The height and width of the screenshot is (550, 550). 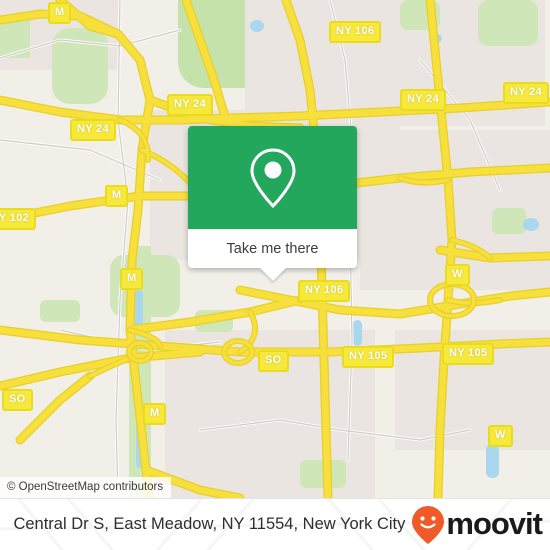 What do you see at coordinates (428, 524) in the screenshot?
I see `moovit-smiley-pin-icon` at bounding box center [428, 524].